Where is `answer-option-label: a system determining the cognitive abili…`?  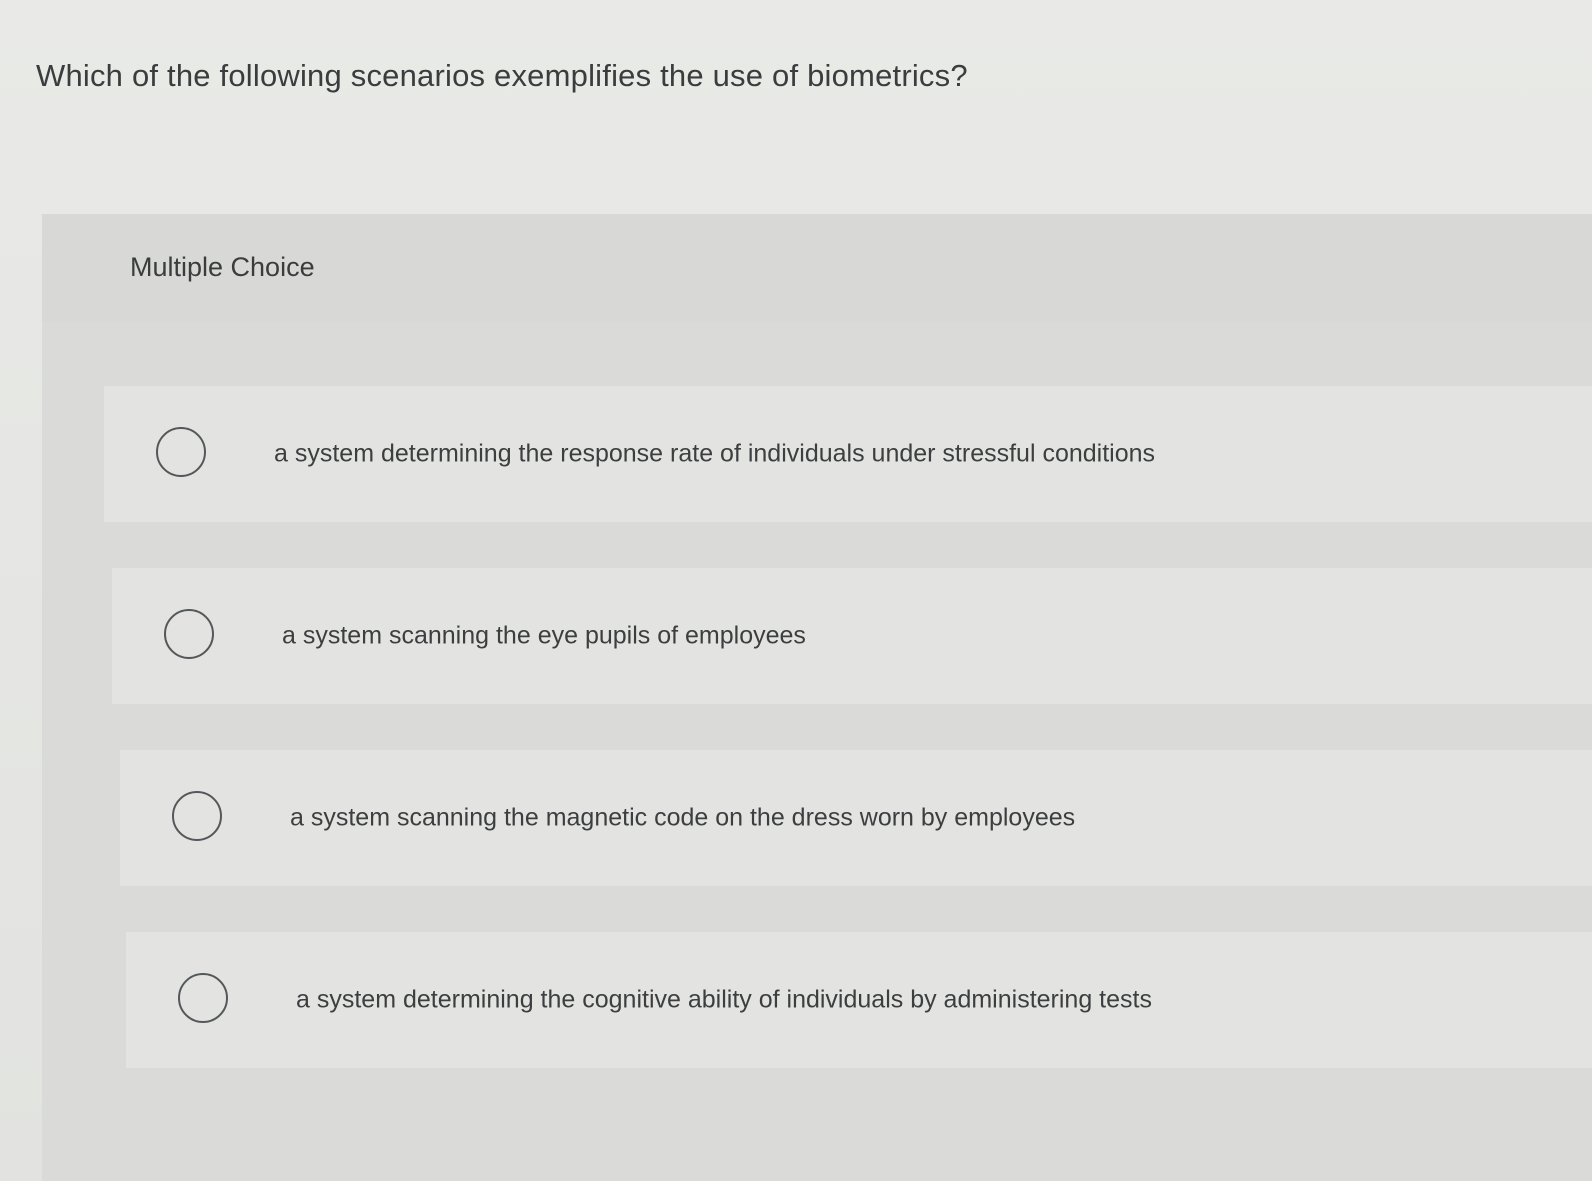
answer-option-label: a system determining the cognitive abili… is located at coordinates (724, 999).